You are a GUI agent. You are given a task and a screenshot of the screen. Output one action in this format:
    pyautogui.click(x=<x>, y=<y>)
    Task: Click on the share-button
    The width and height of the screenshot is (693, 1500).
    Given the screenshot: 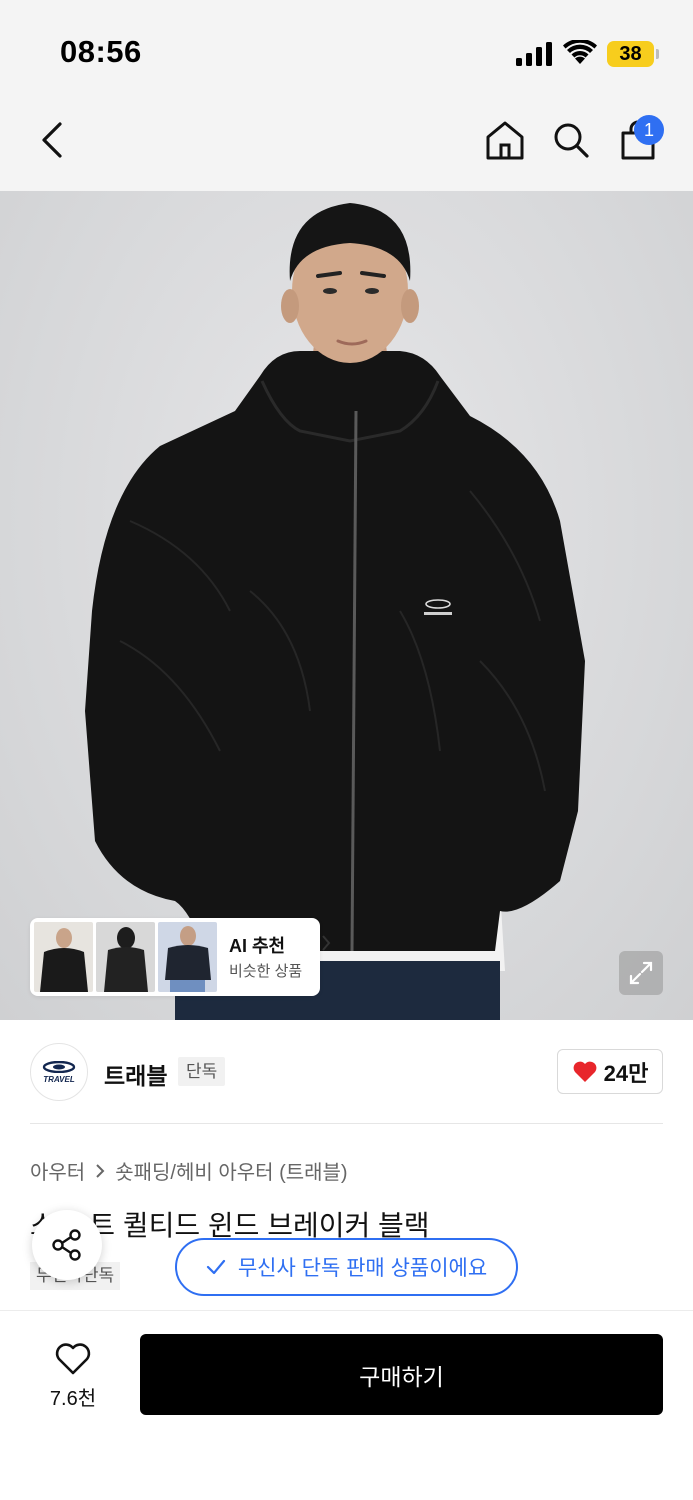 What is the action you would take?
    pyautogui.click(x=67, y=1245)
    